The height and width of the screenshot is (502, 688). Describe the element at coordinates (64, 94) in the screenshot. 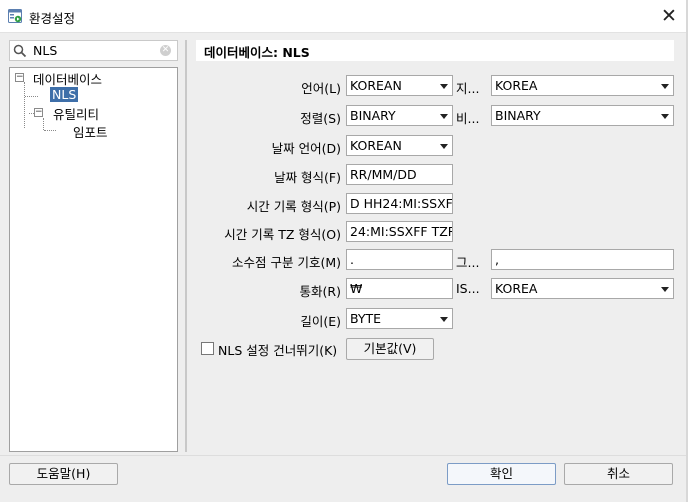

I see `tree-item-nls: NLS` at that location.